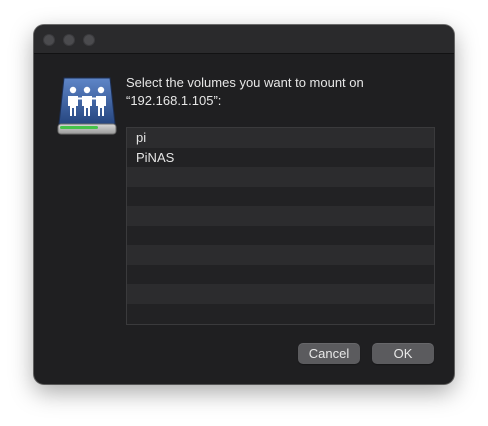 Image resolution: width=488 pixels, height=426 pixels. I want to click on cancel-button: Cancel, so click(329, 353).